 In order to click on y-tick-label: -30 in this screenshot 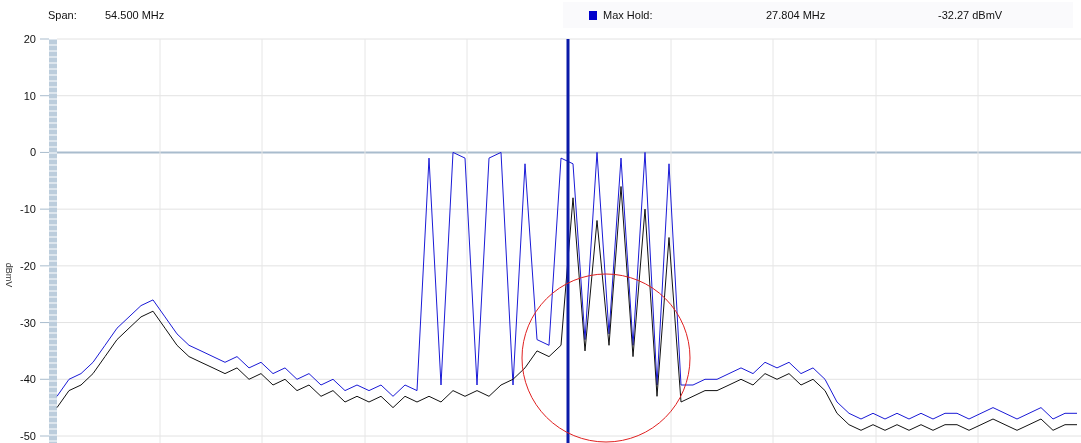, I will do `click(28, 322)`.